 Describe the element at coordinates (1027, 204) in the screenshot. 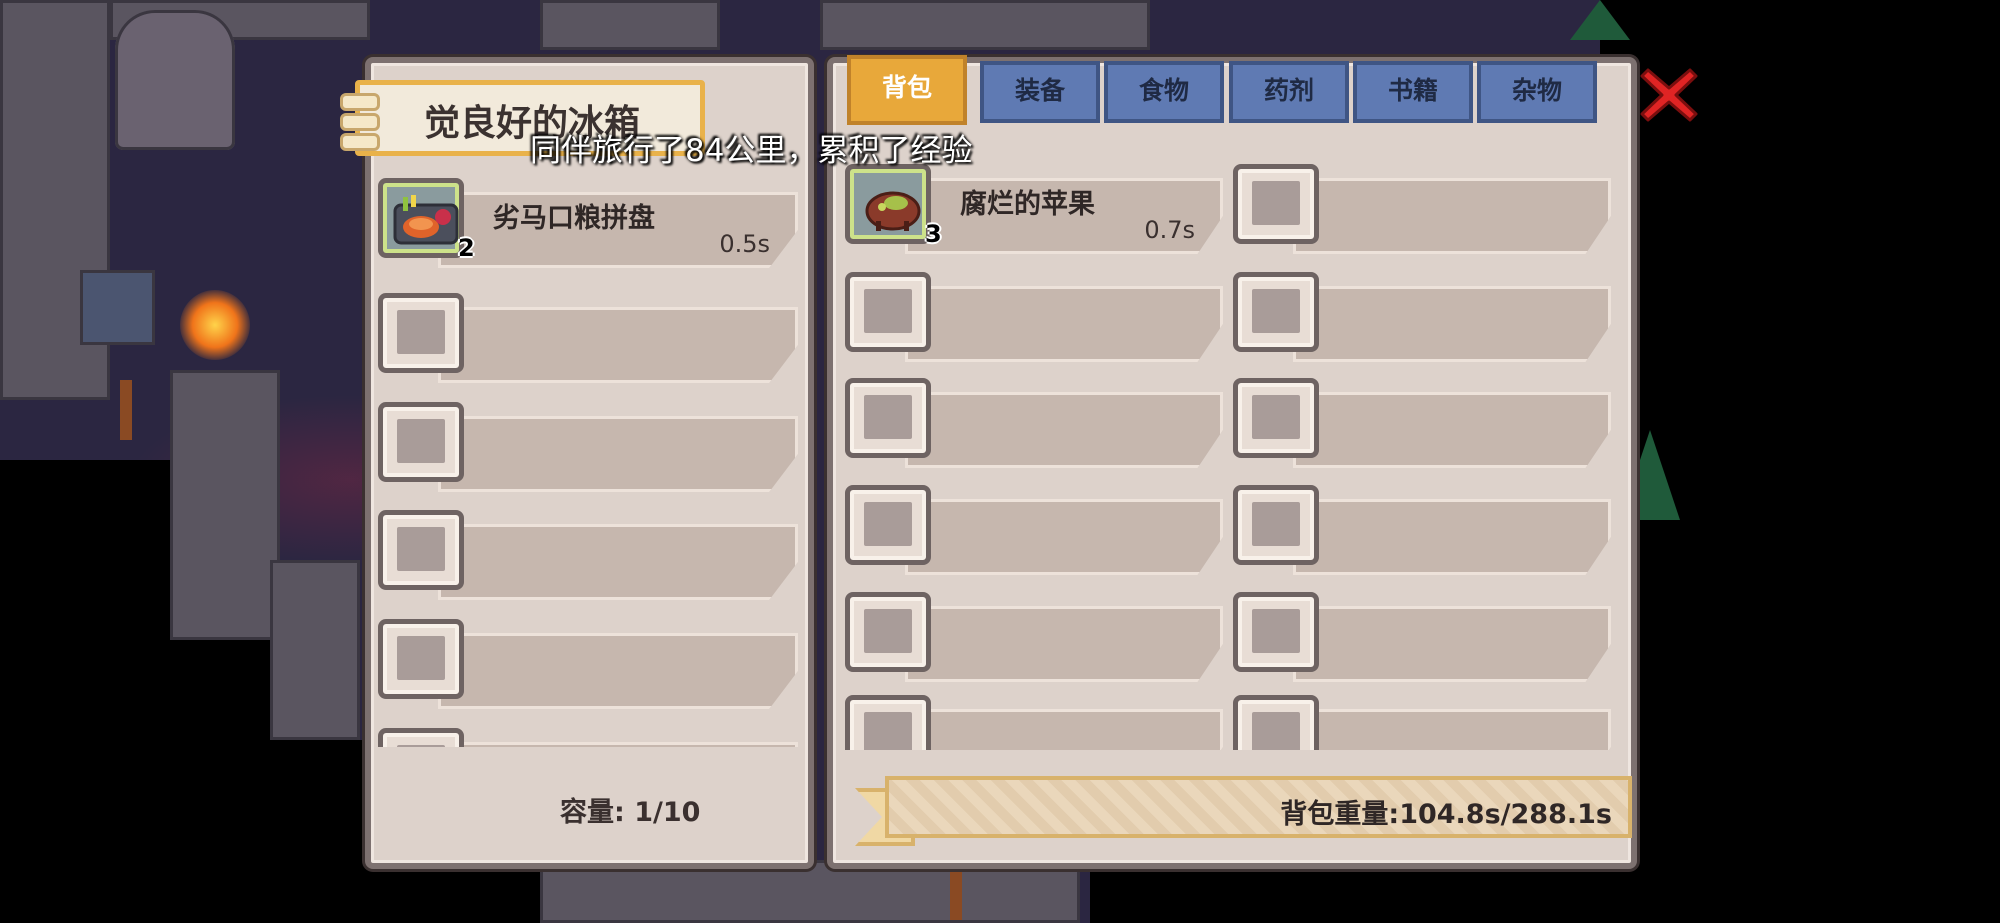

I see `item-name: 腐烂的苹果` at that location.